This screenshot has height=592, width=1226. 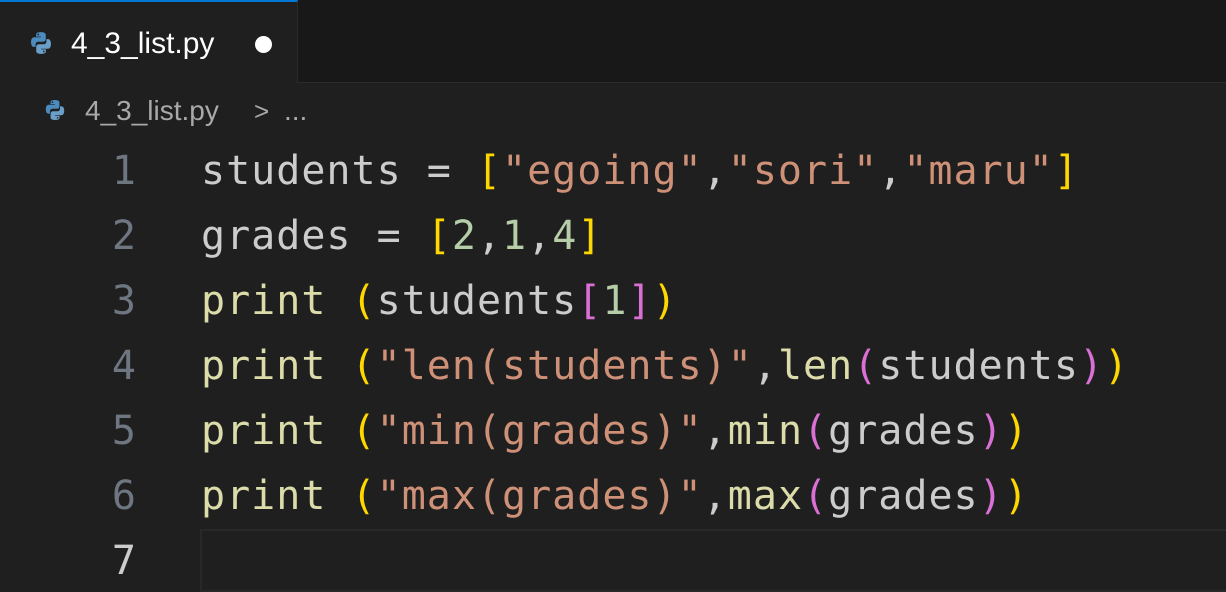 I want to click on code-text: print (students[1]), so click(x=439, y=301).